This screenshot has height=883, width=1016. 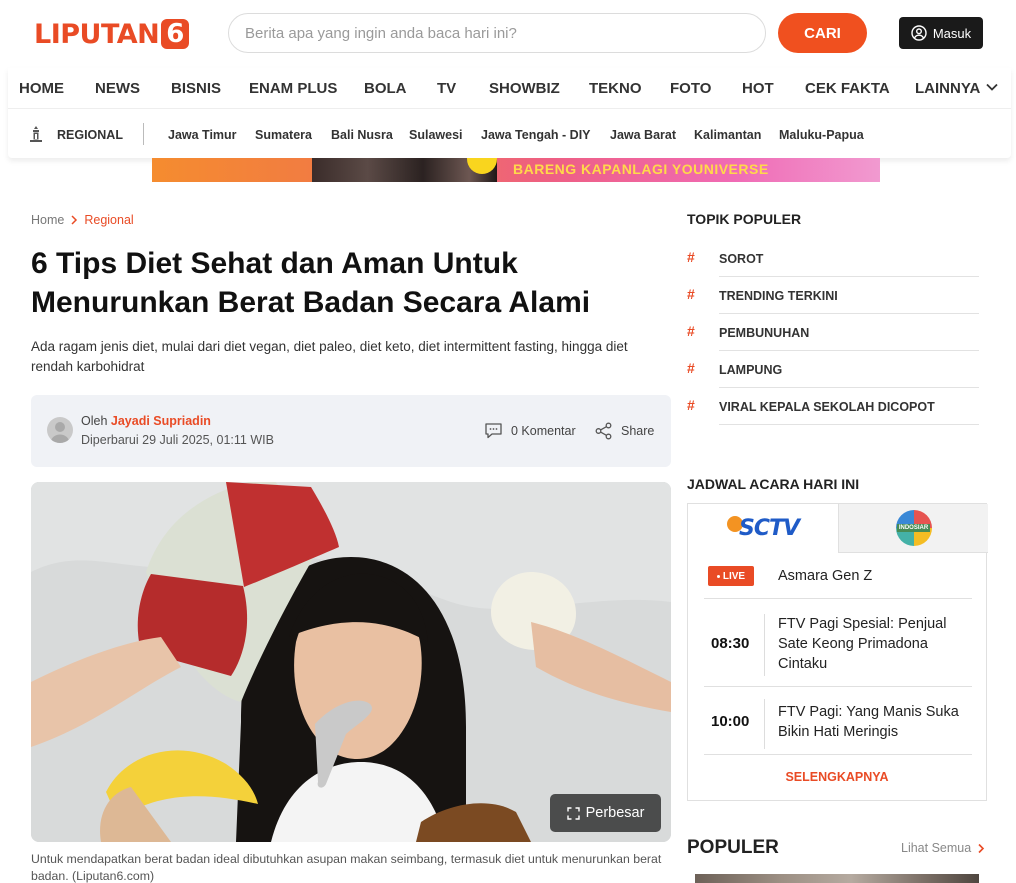 I want to click on popular-thumbnail, so click(x=837, y=878).